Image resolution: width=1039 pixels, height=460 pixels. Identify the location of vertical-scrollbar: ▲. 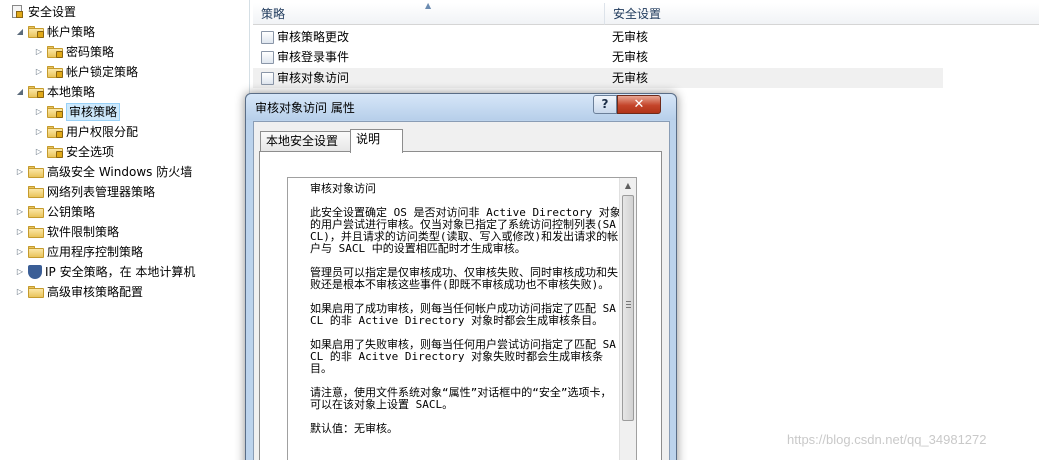
(627, 319).